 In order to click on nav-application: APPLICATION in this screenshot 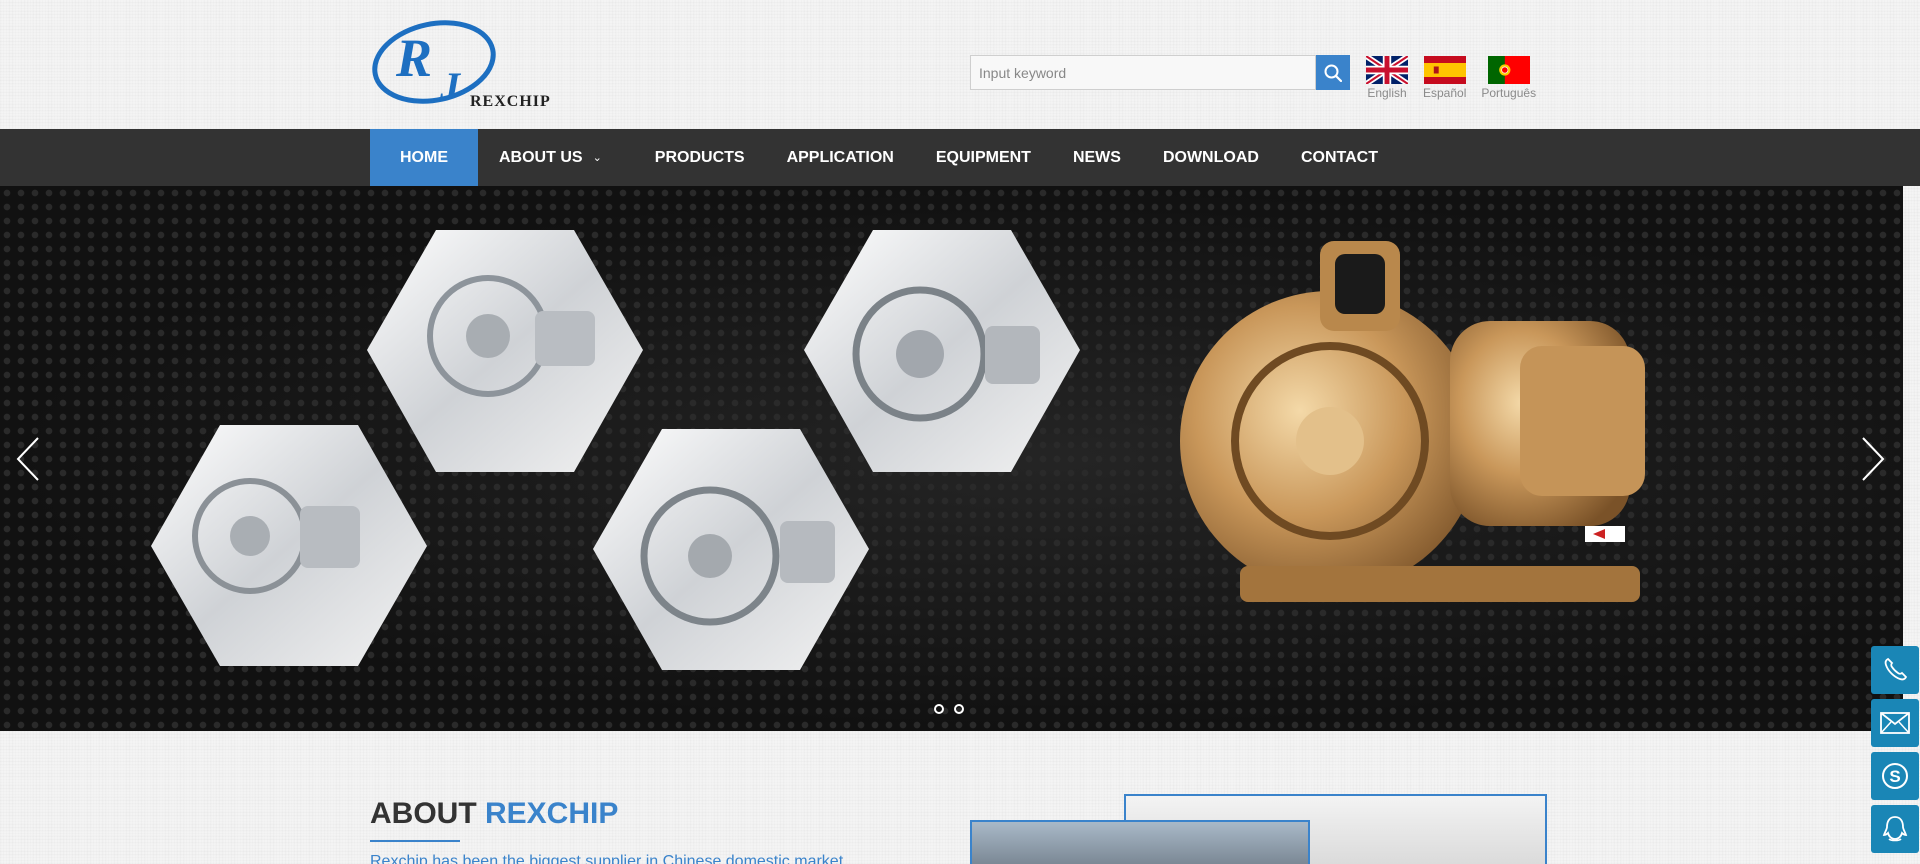, I will do `click(840, 157)`.